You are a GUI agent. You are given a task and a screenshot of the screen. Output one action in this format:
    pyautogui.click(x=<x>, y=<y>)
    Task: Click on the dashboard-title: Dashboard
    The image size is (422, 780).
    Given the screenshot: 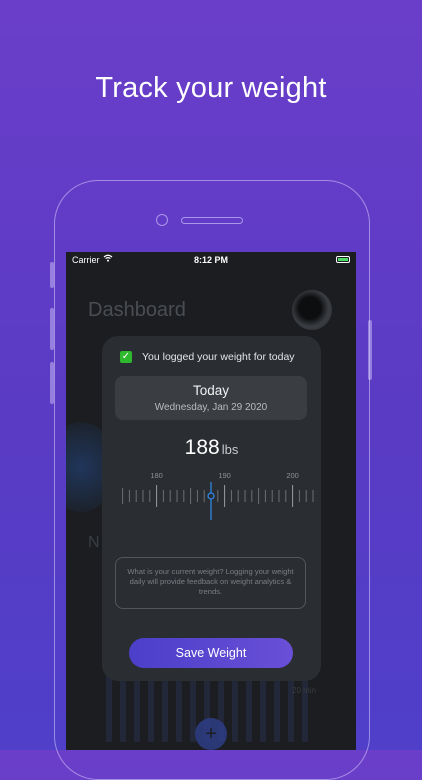 What is the action you would take?
    pyautogui.click(x=137, y=310)
    